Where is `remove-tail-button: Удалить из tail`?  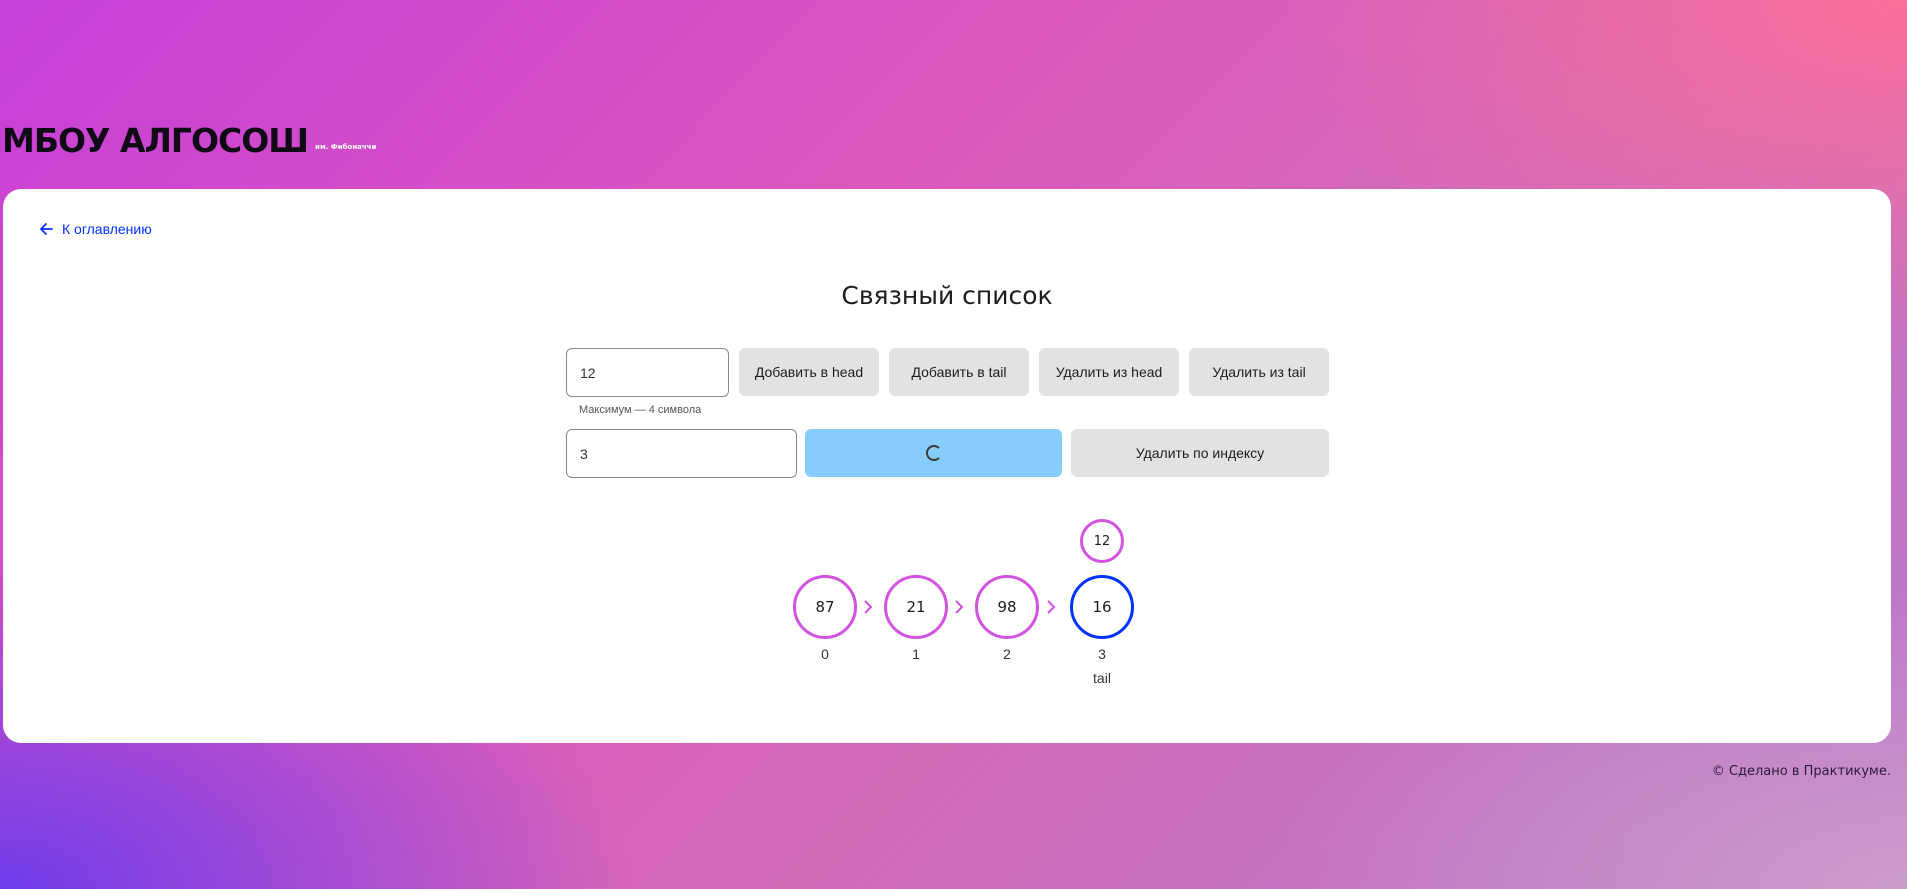 remove-tail-button: Удалить из tail is located at coordinates (1259, 372).